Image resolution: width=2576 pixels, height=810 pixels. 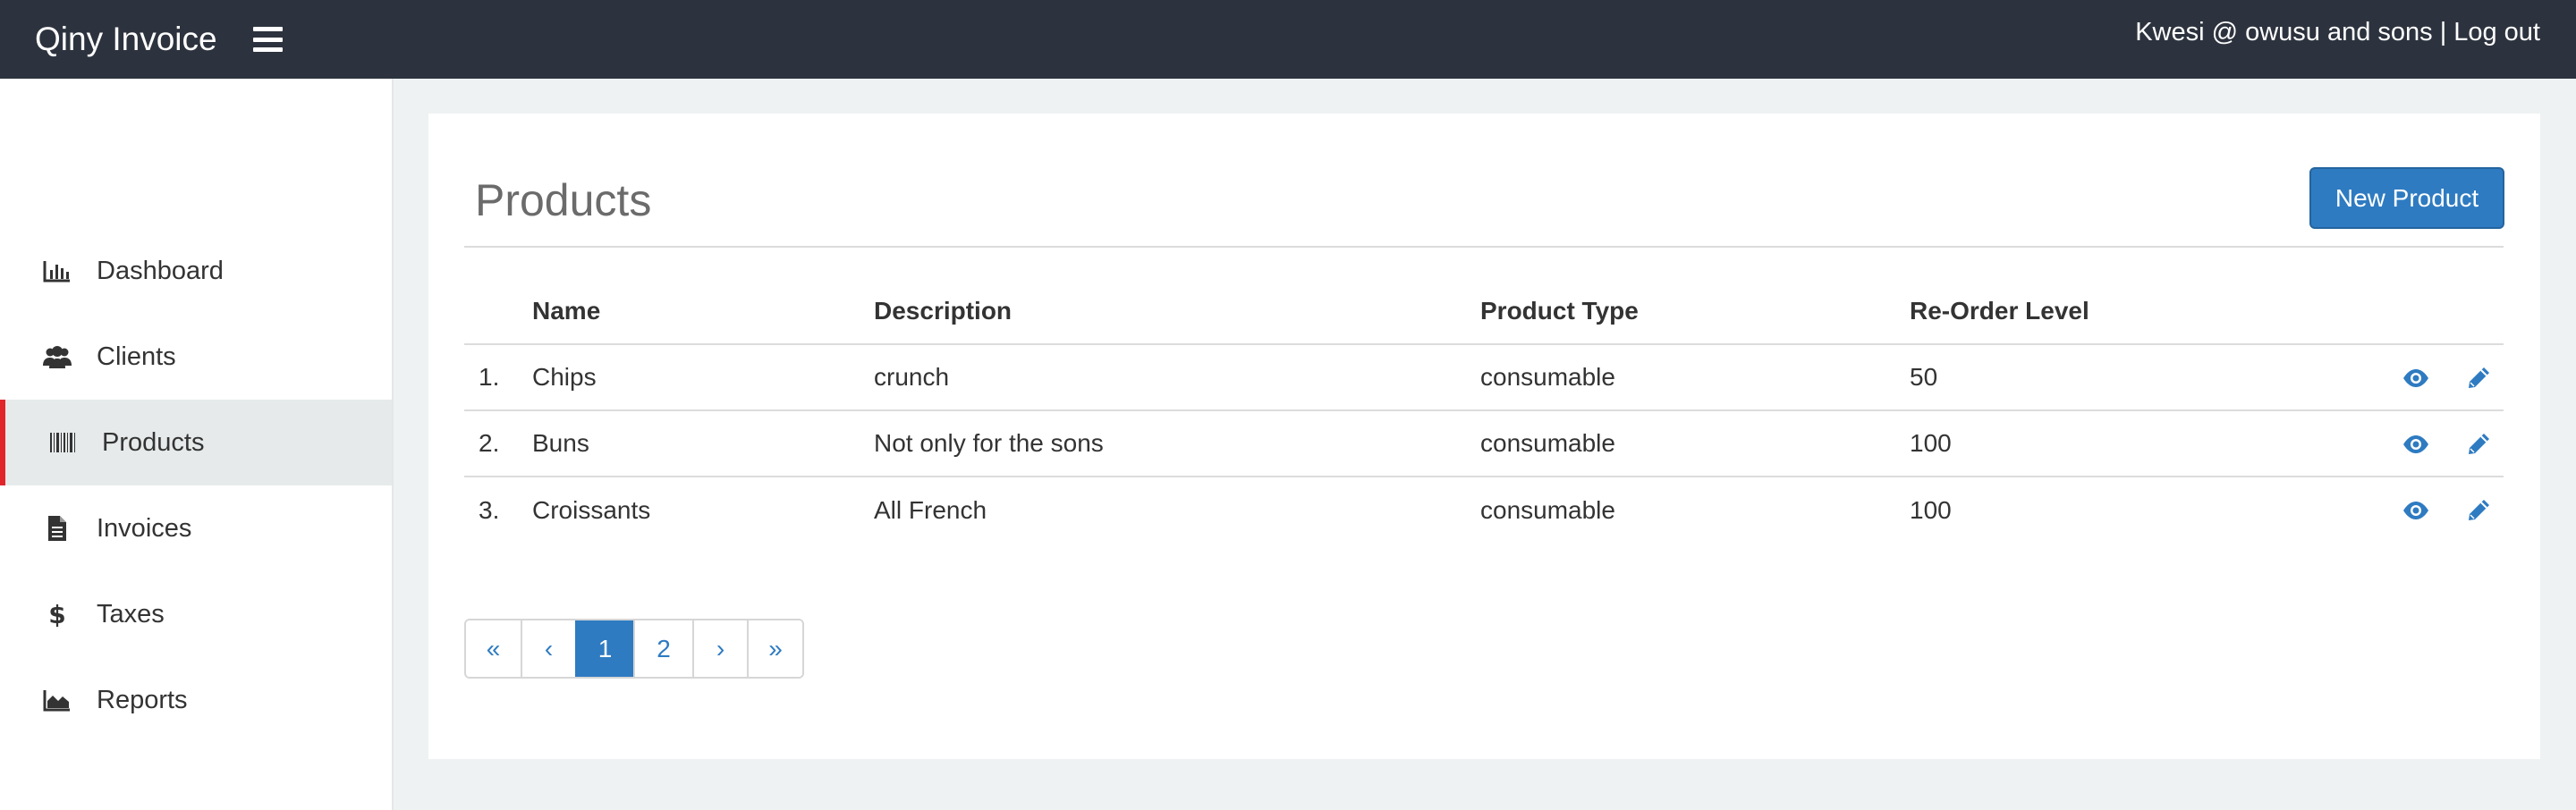 What do you see at coordinates (2284, 32) in the screenshot?
I see `current-user-label: Kwesi @ owusu and sons` at bounding box center [2284, 32].